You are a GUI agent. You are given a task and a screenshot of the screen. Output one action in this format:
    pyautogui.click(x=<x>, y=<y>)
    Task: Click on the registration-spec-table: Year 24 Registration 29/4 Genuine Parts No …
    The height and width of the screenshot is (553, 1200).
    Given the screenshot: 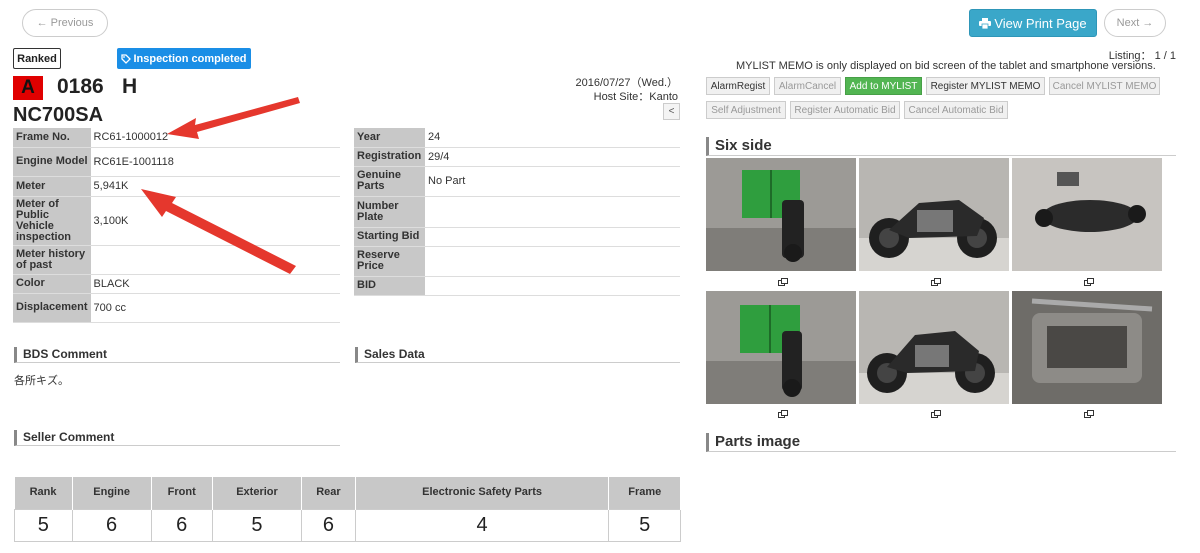 What is the action you would take?
    pyautogui.click(x=517, y=212)
    